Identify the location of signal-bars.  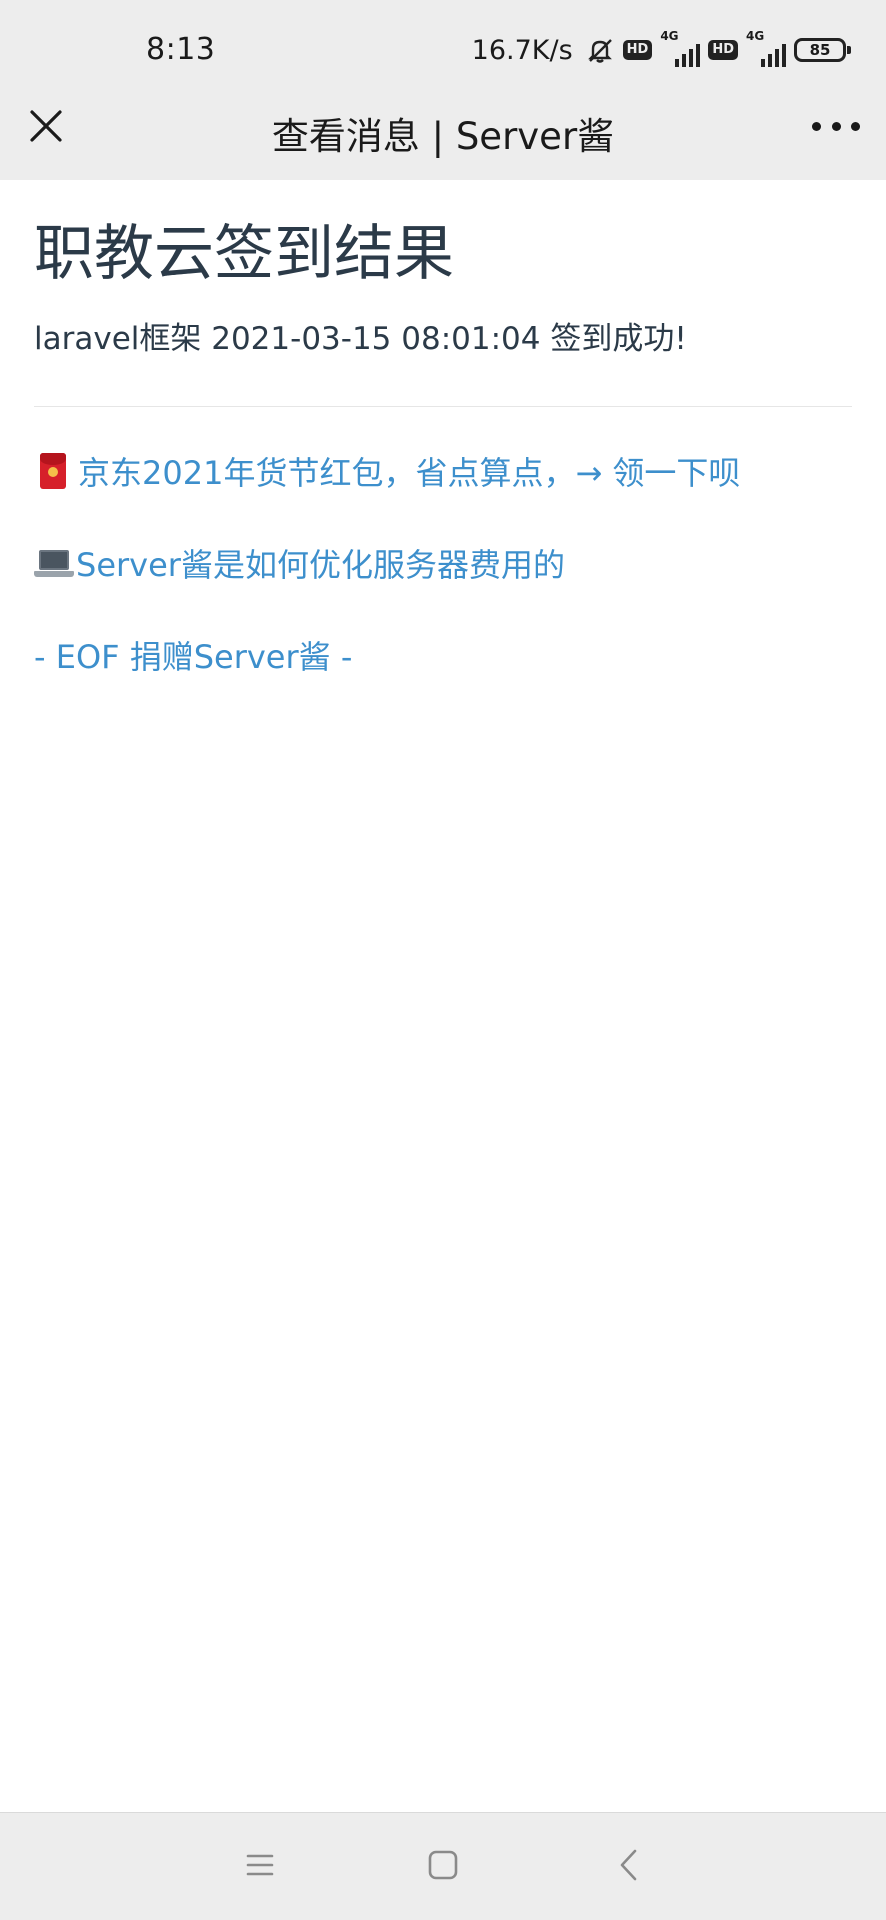
(688, 55).